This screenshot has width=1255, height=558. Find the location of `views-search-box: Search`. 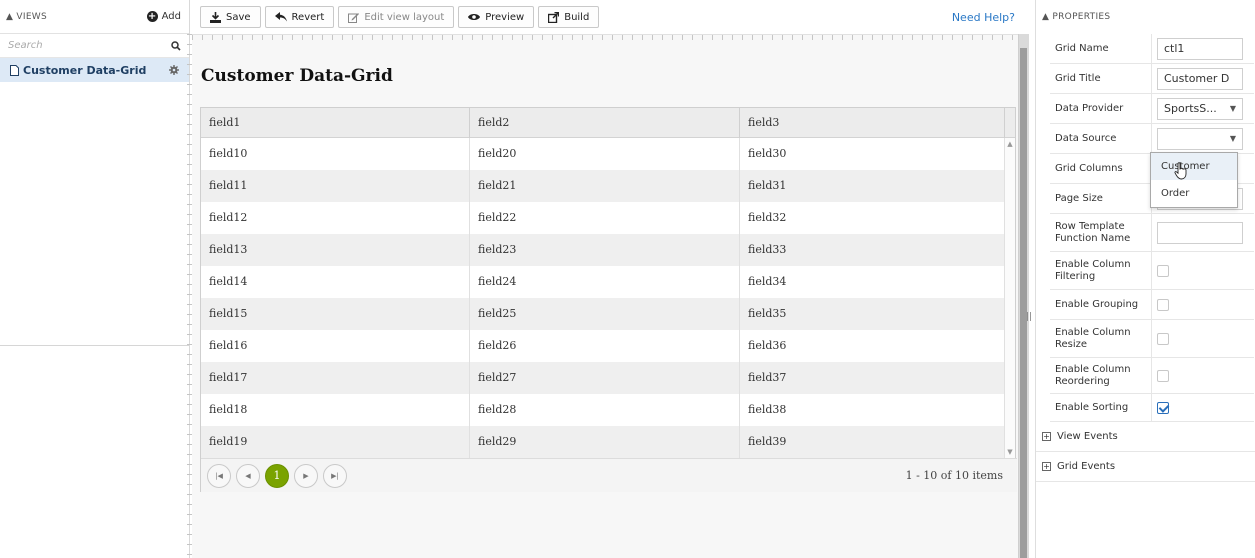

views-search-box: Search is located at coordinates (94, 46).